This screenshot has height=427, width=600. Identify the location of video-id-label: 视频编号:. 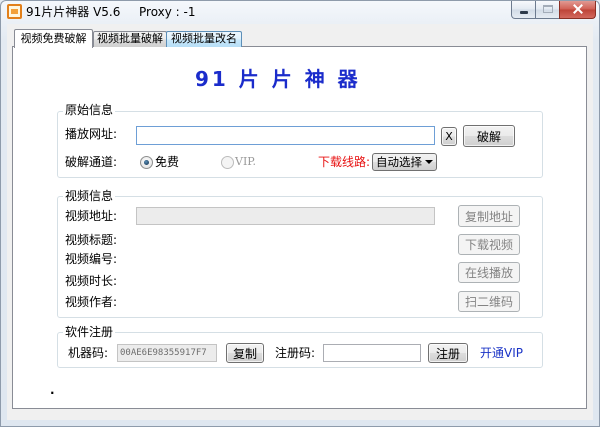
(91, 259).